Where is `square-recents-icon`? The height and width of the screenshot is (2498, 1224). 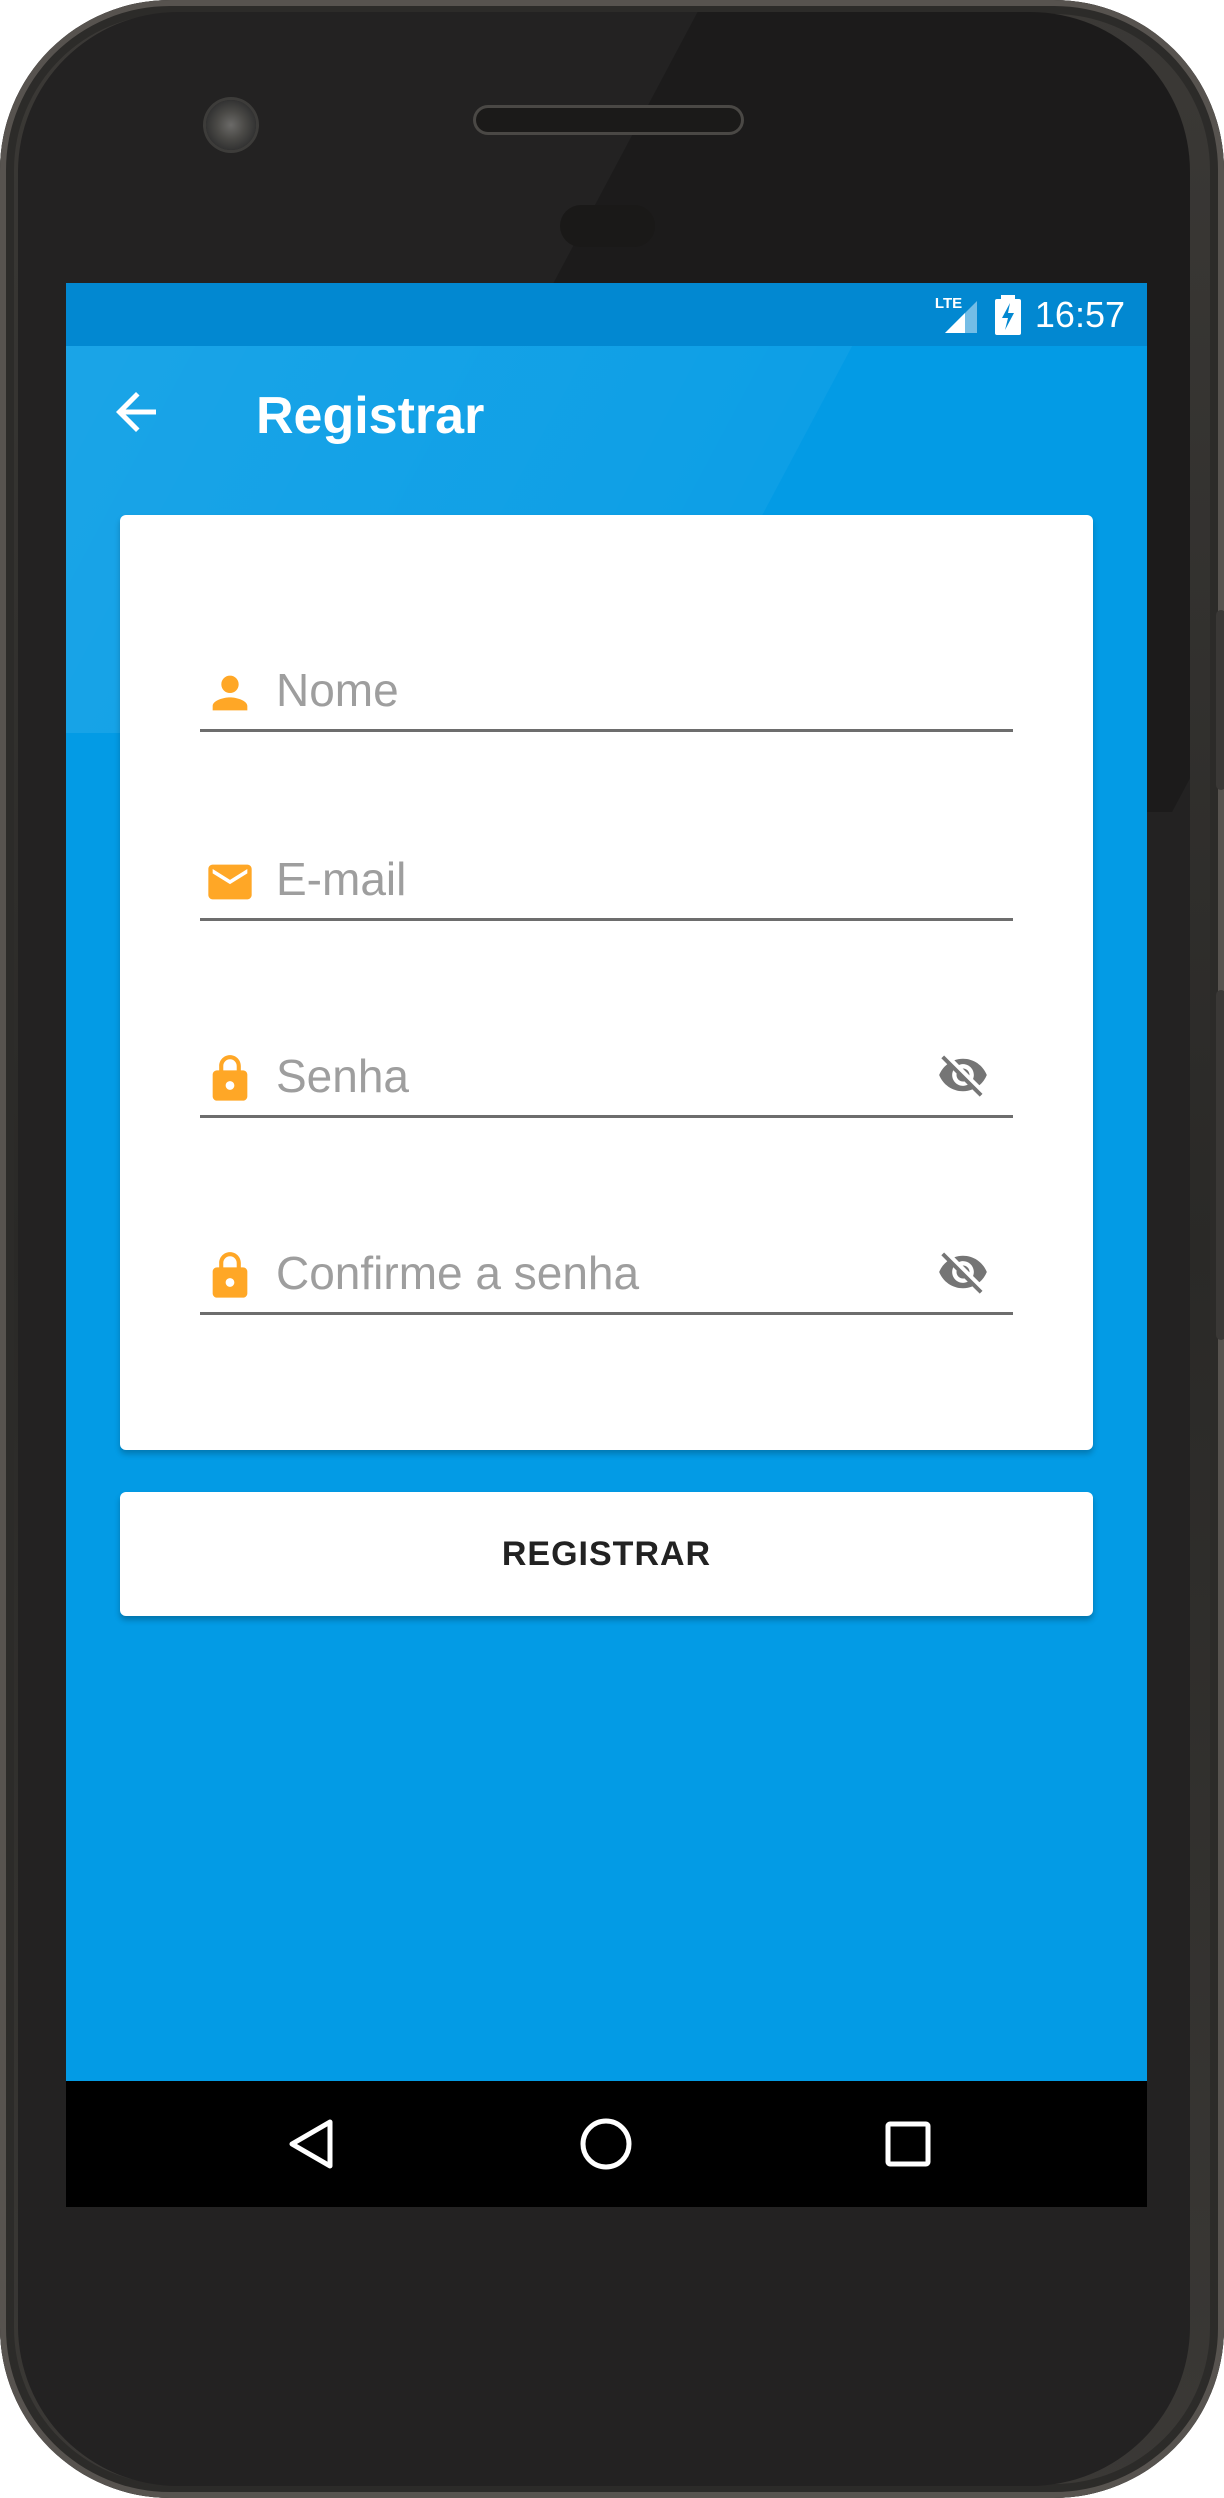 square-recents-icon is located at coordinates (908, 2144).